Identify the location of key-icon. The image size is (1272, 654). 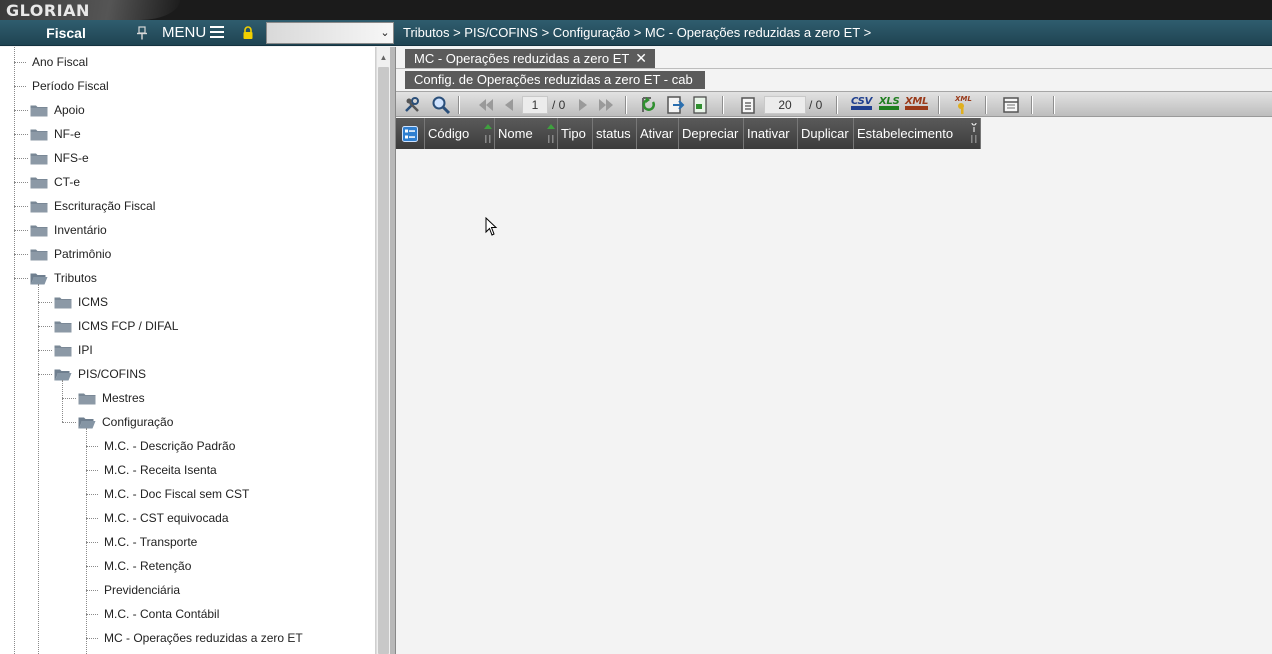
(961, 108).